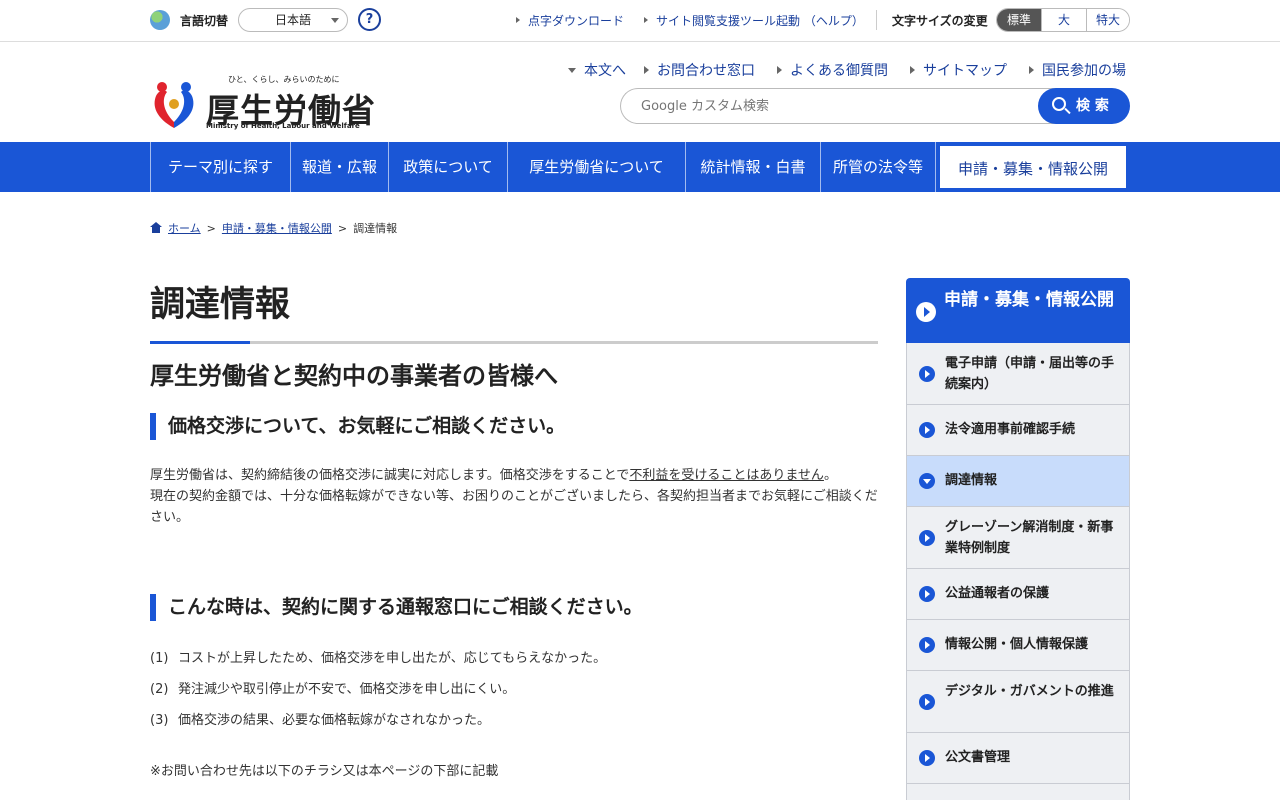  Describe the element at coordinates (958, 70) in the screenshot. I see `sitemap-link: サイトマップ` at that location.